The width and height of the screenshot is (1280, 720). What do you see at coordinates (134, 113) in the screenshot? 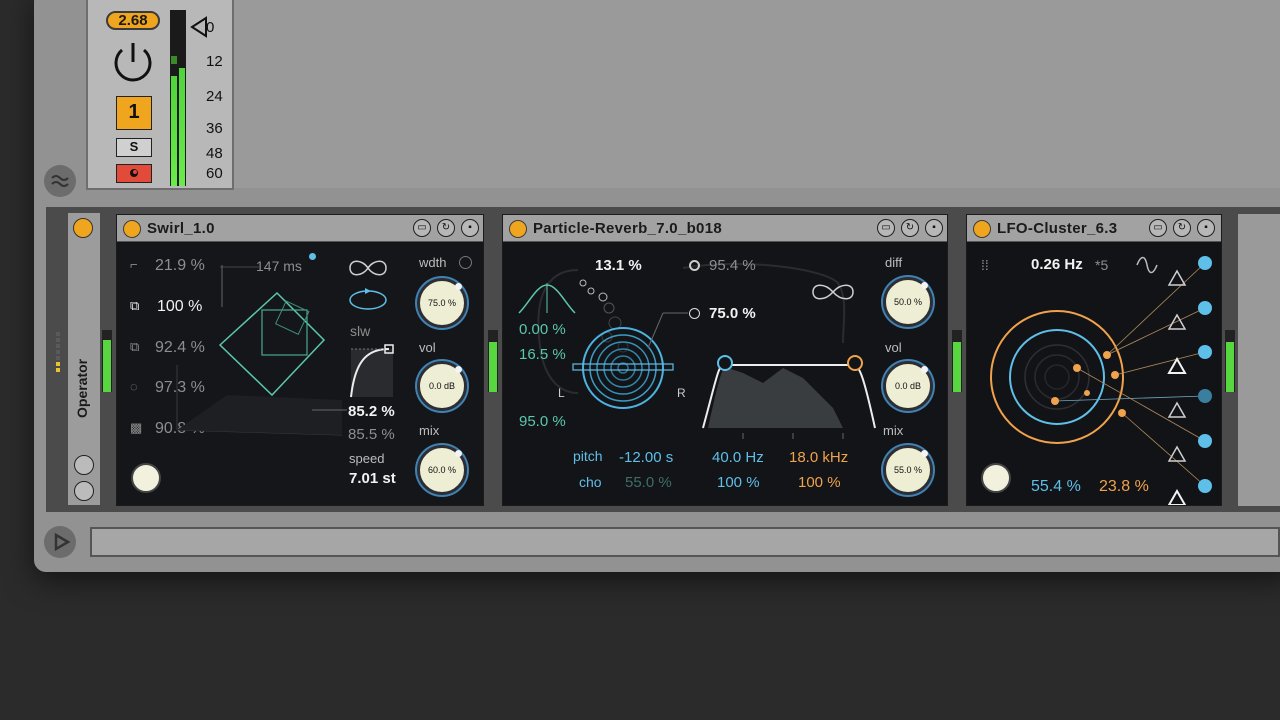
I see `track-activator-button: 1` at bounding box center [134, 113].